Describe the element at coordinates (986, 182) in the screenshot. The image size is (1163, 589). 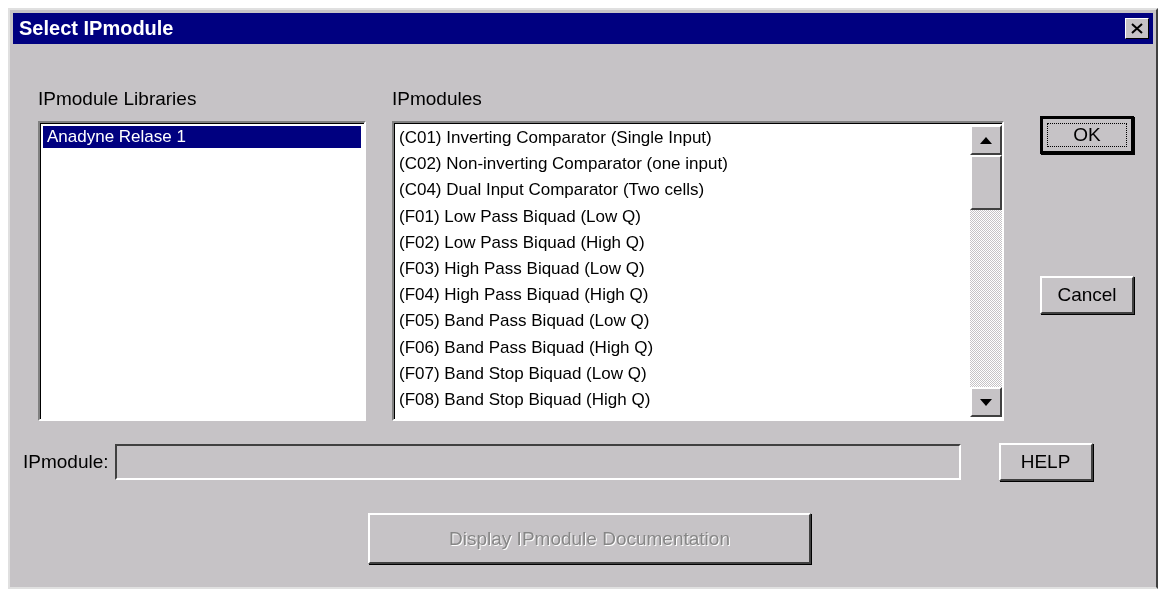
I see `scrollbar-thumb` at that location.